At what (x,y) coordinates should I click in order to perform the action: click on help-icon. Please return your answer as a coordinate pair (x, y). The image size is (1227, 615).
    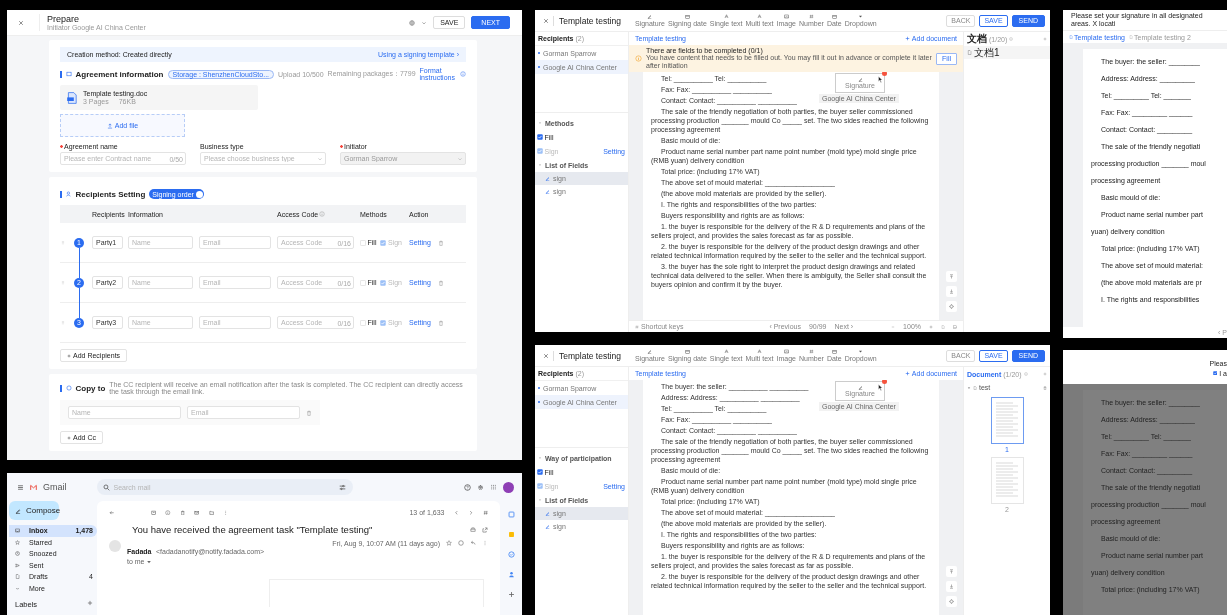
    Looking at the image, I should click on (467, 487).